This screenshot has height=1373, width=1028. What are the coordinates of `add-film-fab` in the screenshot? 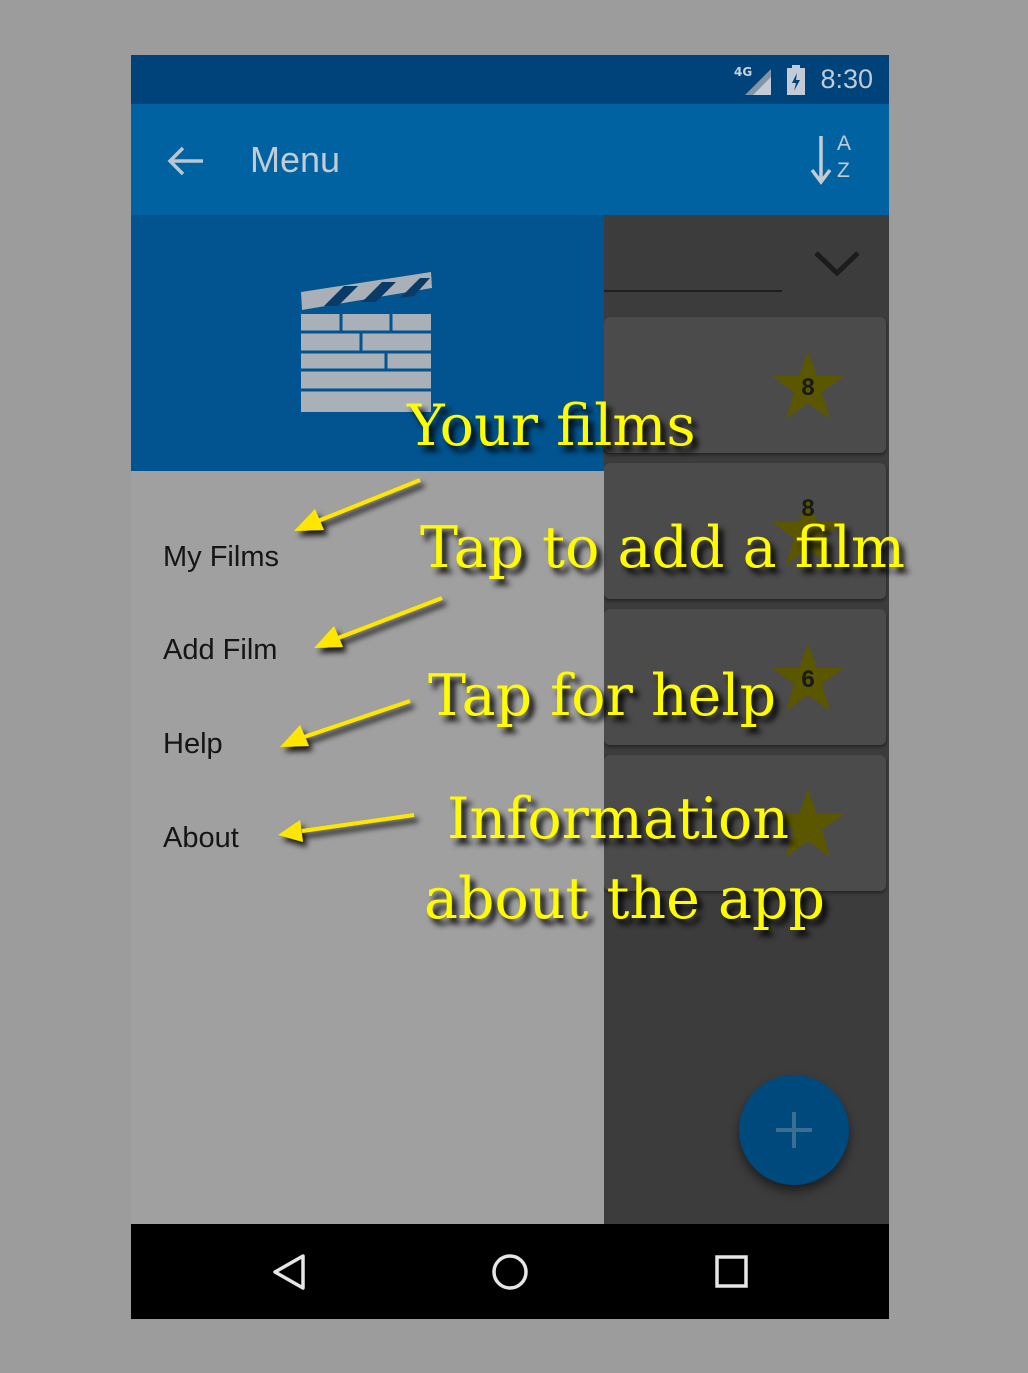 It's located at (794, 1130).